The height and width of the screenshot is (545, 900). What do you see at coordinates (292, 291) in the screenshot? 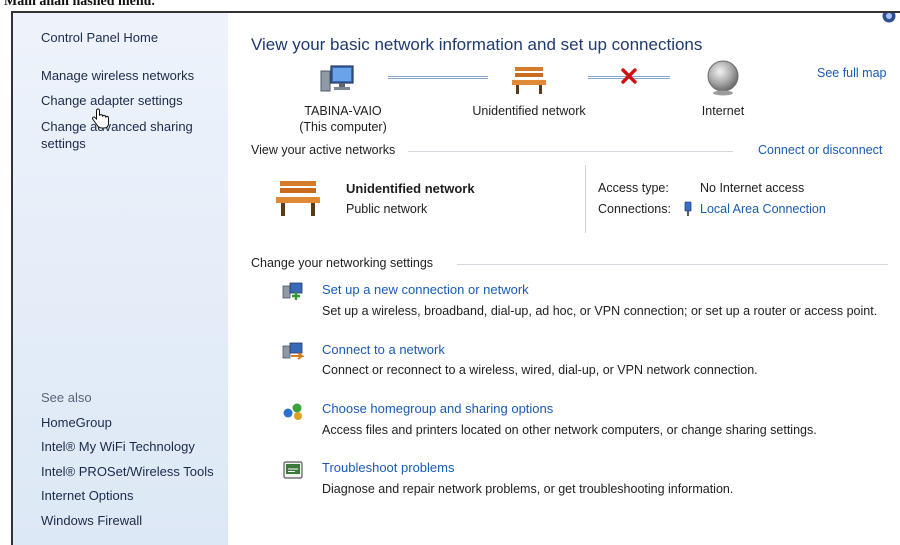
I see `new-connection-icon` at bounding box center [292, 291].